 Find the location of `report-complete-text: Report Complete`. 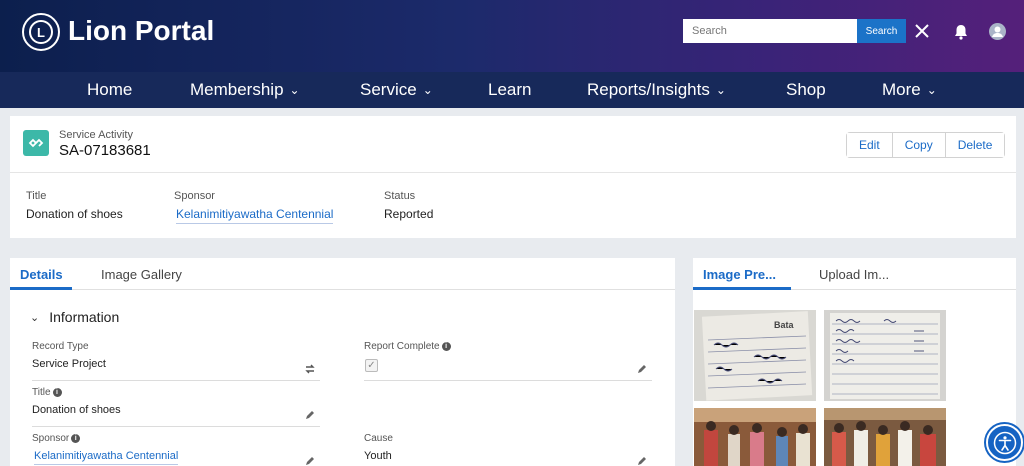

report-complete-text: Report Complete is located at coordinates (402, 346).